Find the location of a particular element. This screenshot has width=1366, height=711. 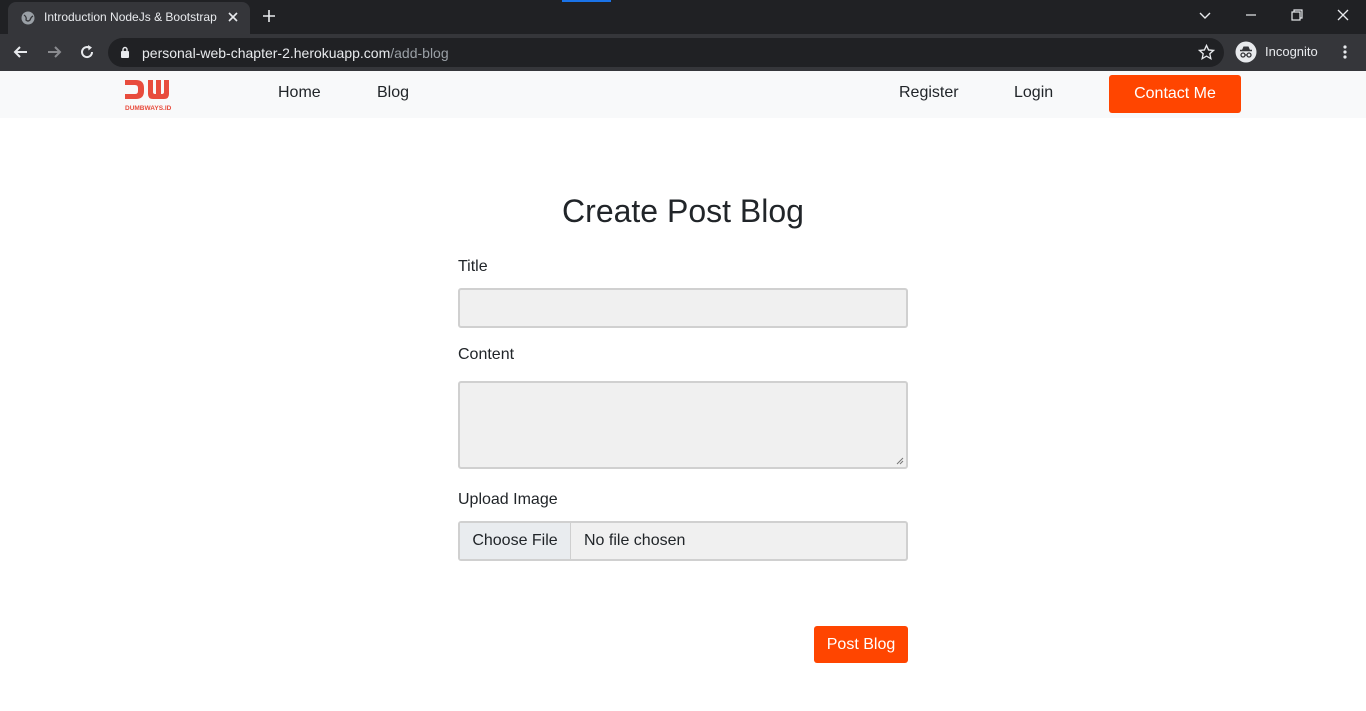

minimize-icon is located at coordinates (1251, 15).